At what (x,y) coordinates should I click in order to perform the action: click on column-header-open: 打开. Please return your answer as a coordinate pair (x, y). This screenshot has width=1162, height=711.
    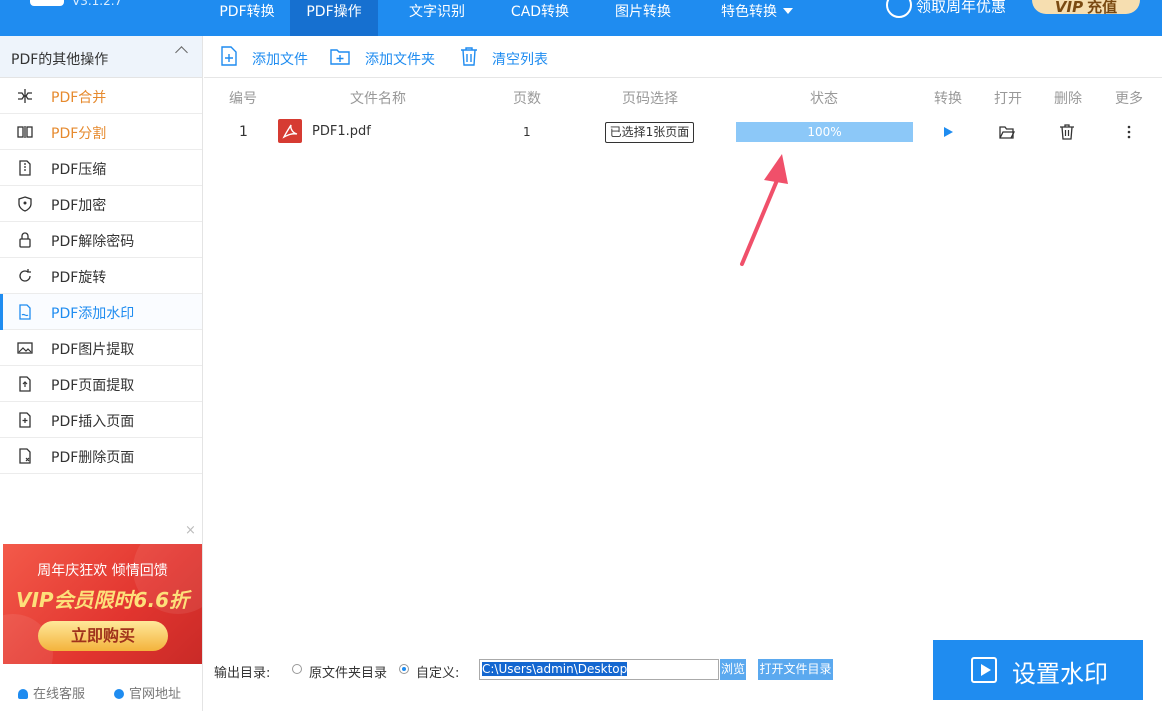
    Looking at the image, I should click on (1008, 99).